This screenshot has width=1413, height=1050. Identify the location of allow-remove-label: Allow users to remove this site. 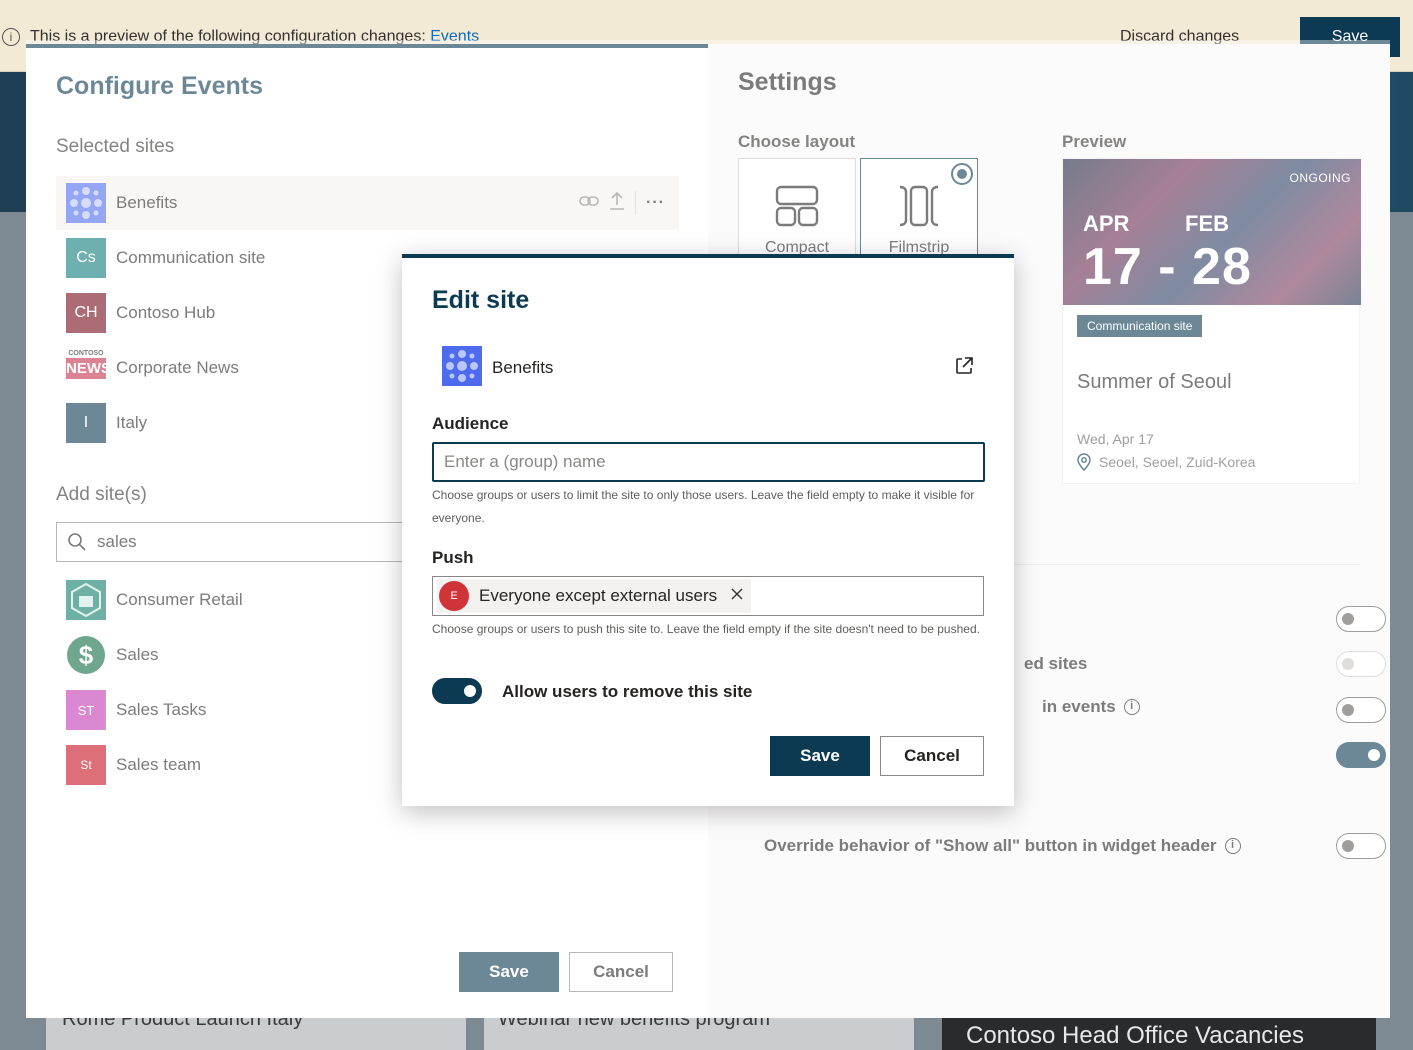
(627, 691).